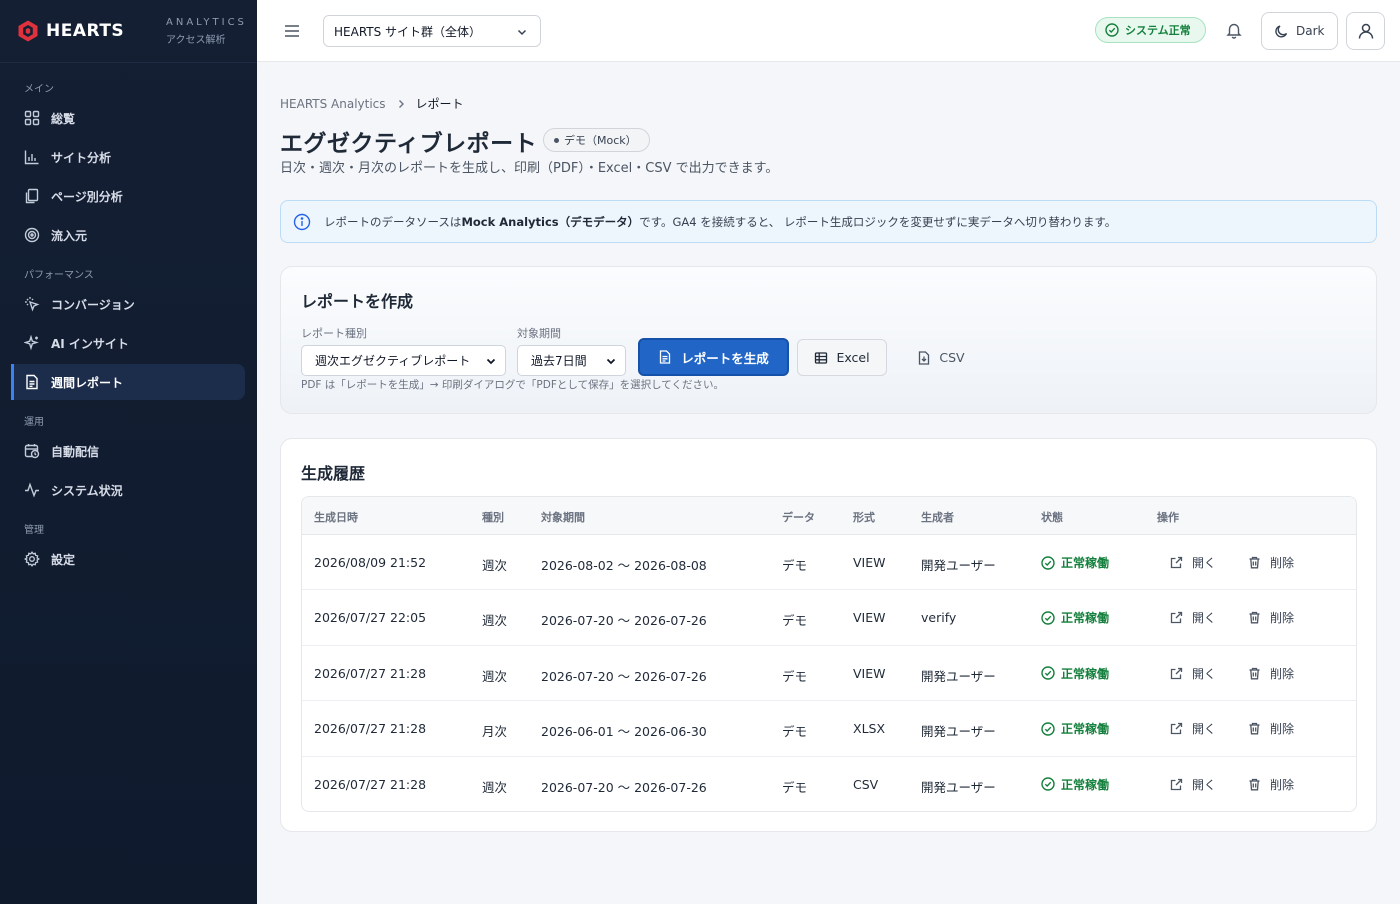 The image size is (1400, 904). Describe the element at coordinates (63, 118) in the screenshot. I see `sidebar-item-label: 総覧` at that location.